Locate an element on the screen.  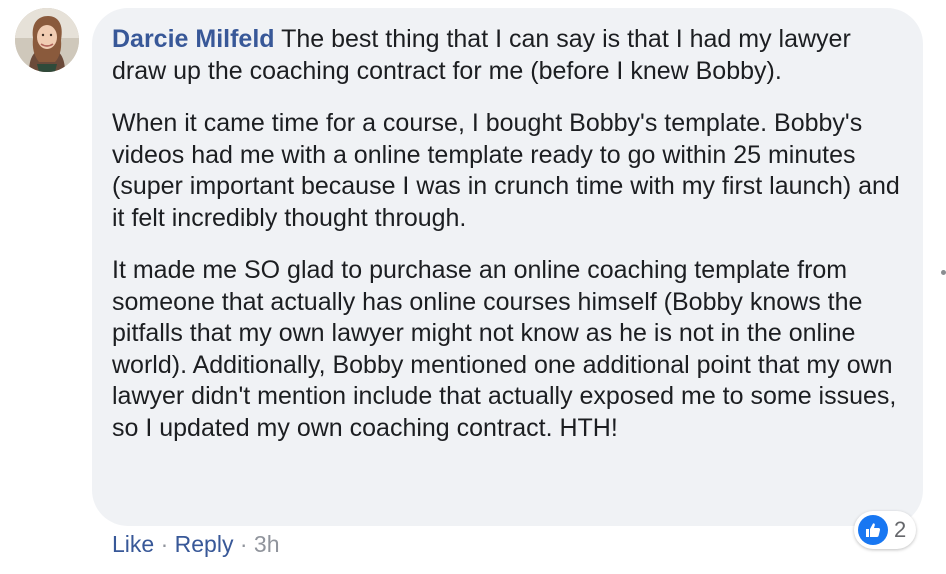
thumbs-up-icon is located at coordinates (873, 530).